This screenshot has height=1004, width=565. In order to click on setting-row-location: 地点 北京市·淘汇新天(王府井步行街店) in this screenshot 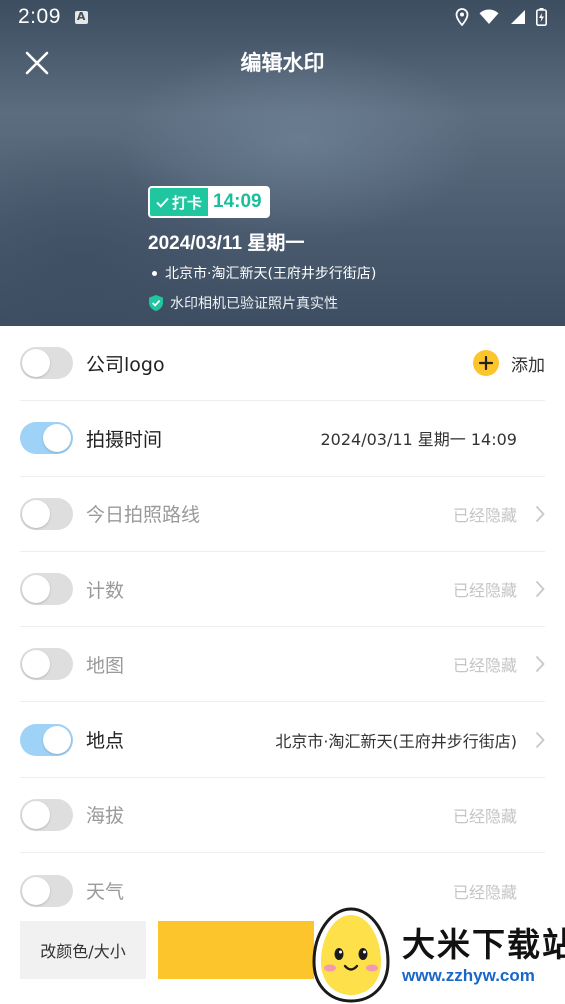, I will do `click(282, 740)`.